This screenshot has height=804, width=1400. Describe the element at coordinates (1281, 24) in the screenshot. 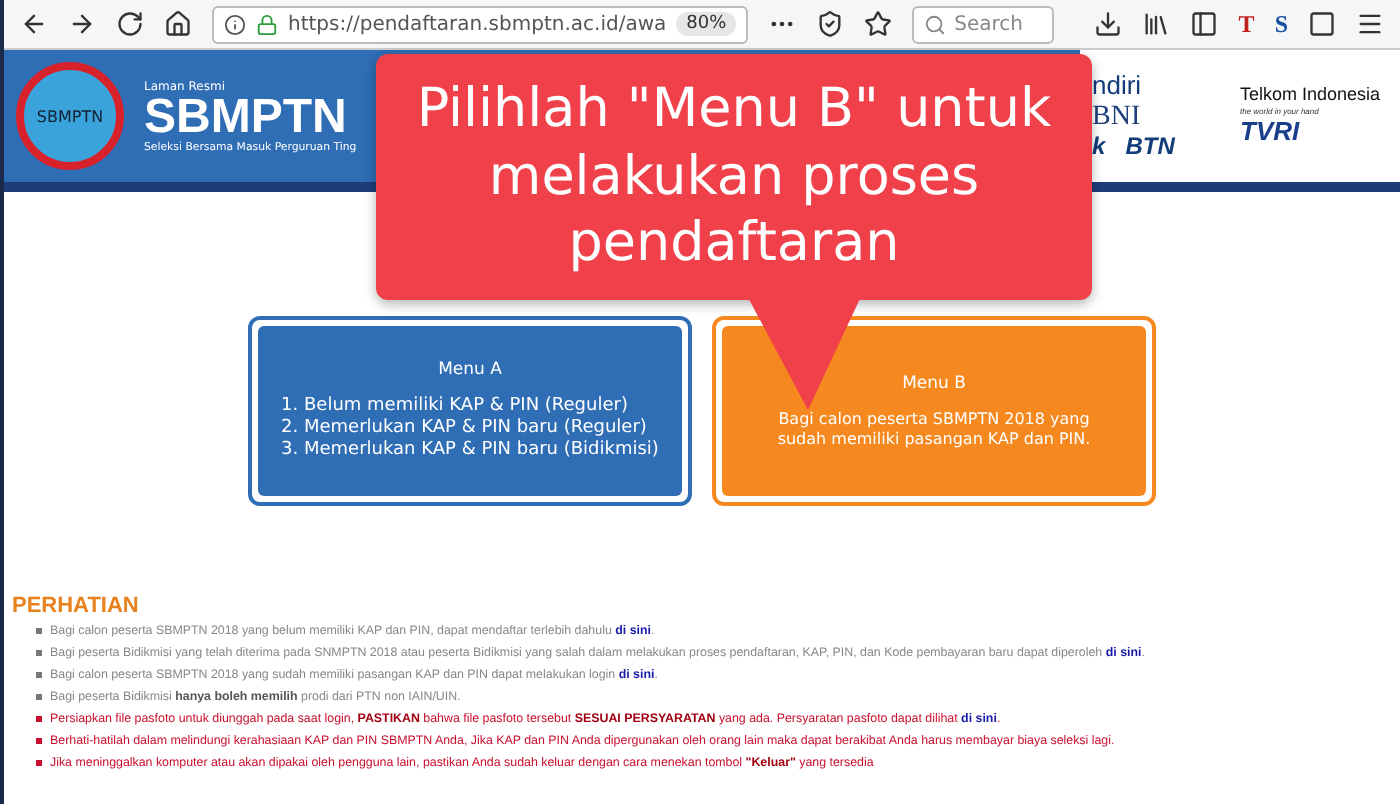

I see `extension-icon: S` at that location.